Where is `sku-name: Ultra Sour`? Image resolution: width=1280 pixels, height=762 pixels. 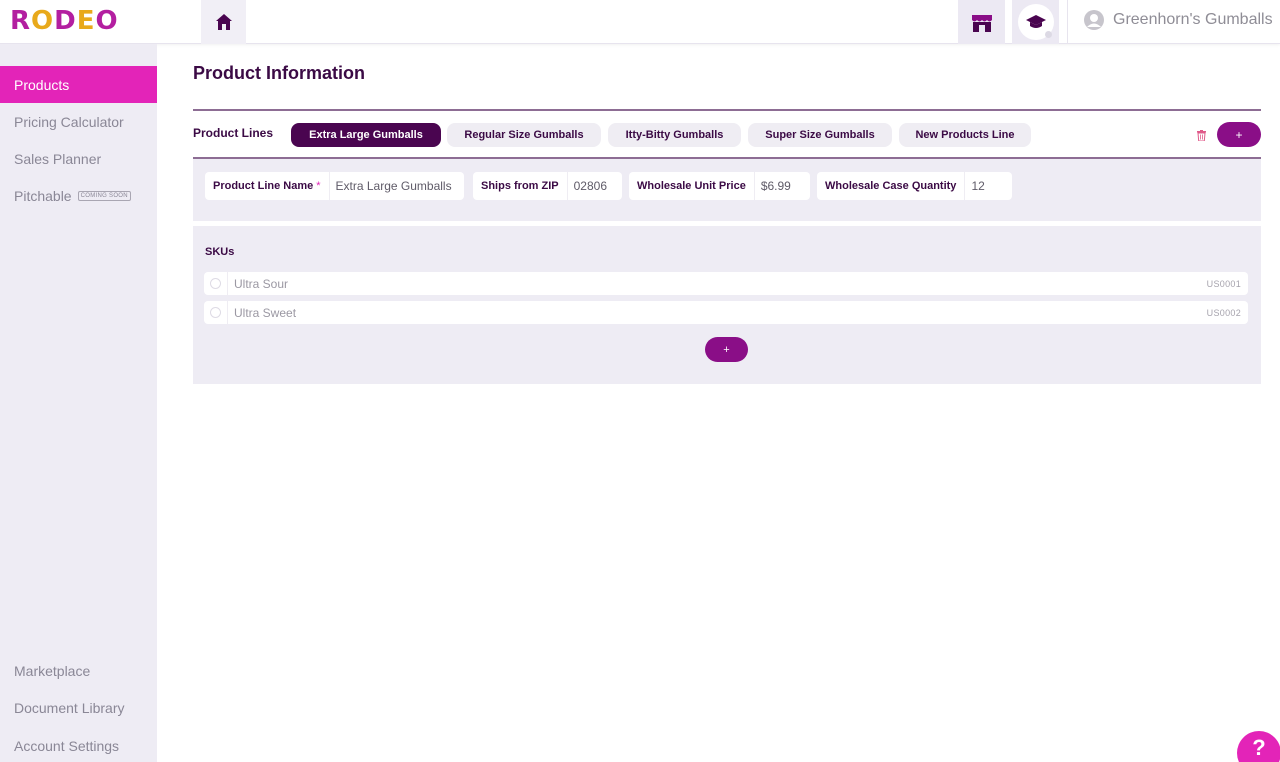 sku-name: Ultra Sour is located at coordinates (717, 284).